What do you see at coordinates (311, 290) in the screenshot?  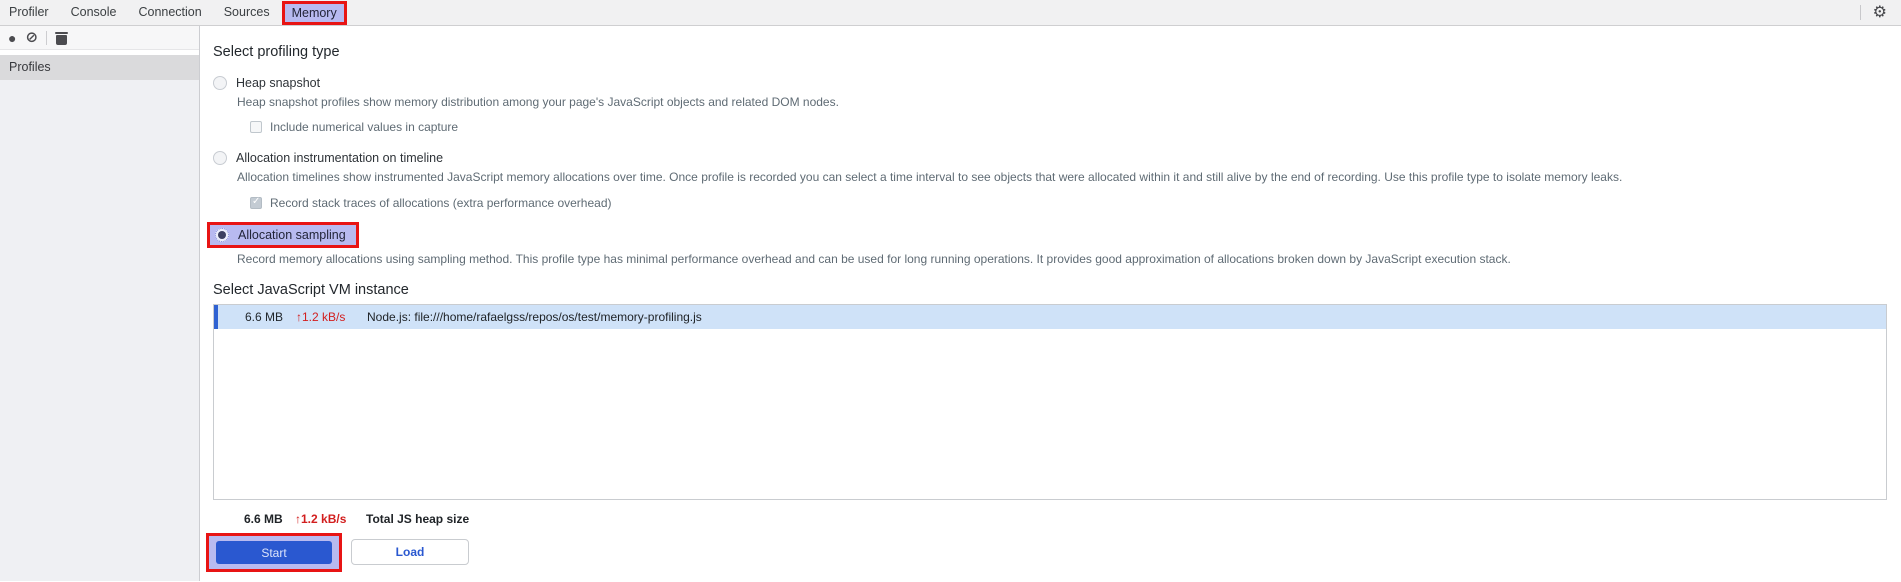 I see `vm-instance-title: Select JavaScript VM instance` at bounding box center [311, 290].